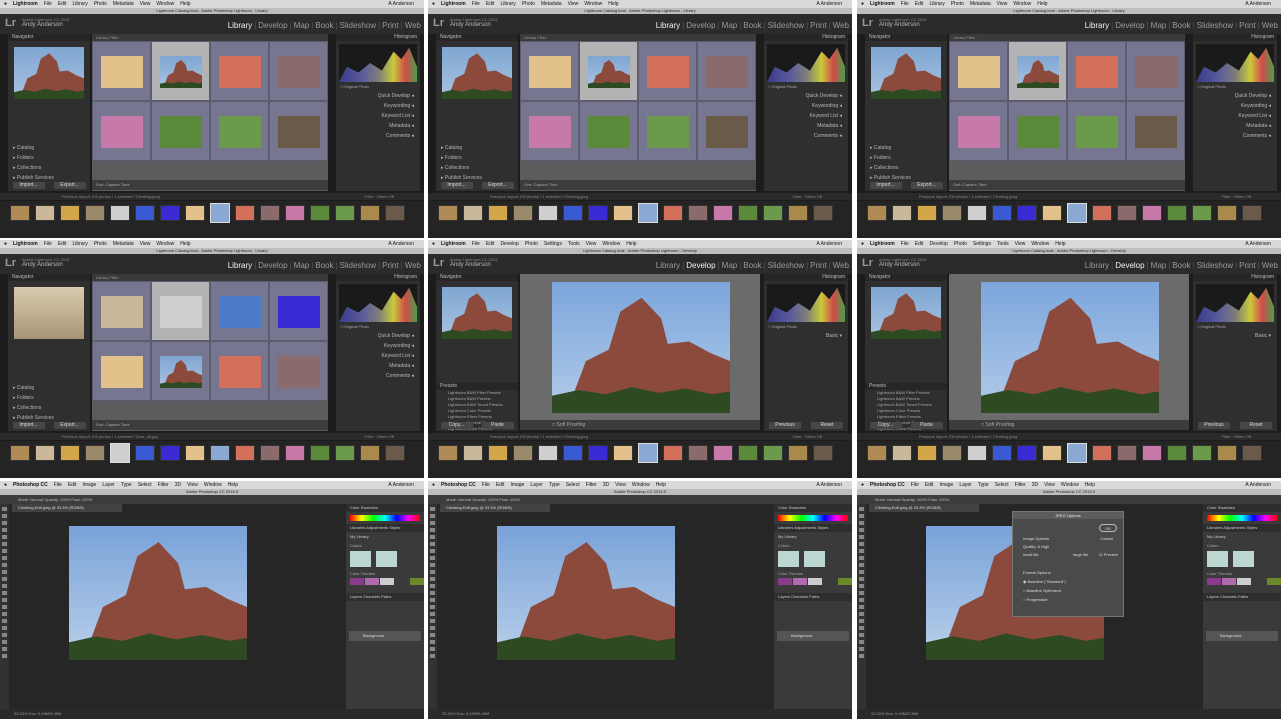 Image resolution: width=1281 pixels, height=720 pixels. Describe the element at coordinates (165, 4) in the screenshot. I see `menu-item-window: Window` at that location.